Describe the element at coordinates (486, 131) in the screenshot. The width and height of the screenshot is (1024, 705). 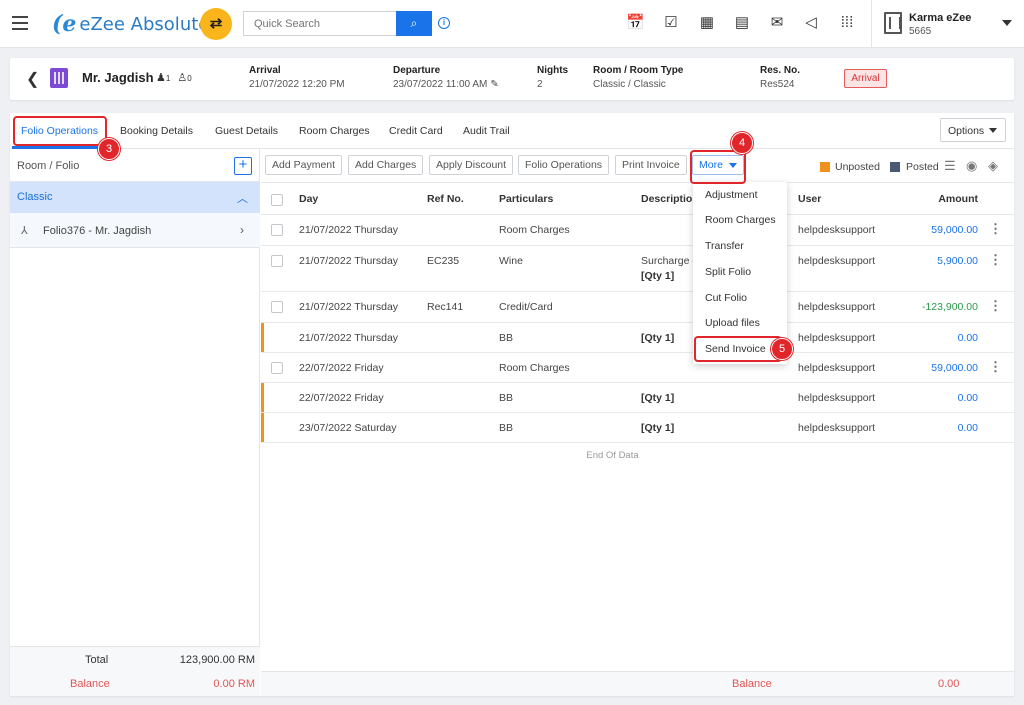
I see `tab-audit-trail: Audit Trail` at that location.